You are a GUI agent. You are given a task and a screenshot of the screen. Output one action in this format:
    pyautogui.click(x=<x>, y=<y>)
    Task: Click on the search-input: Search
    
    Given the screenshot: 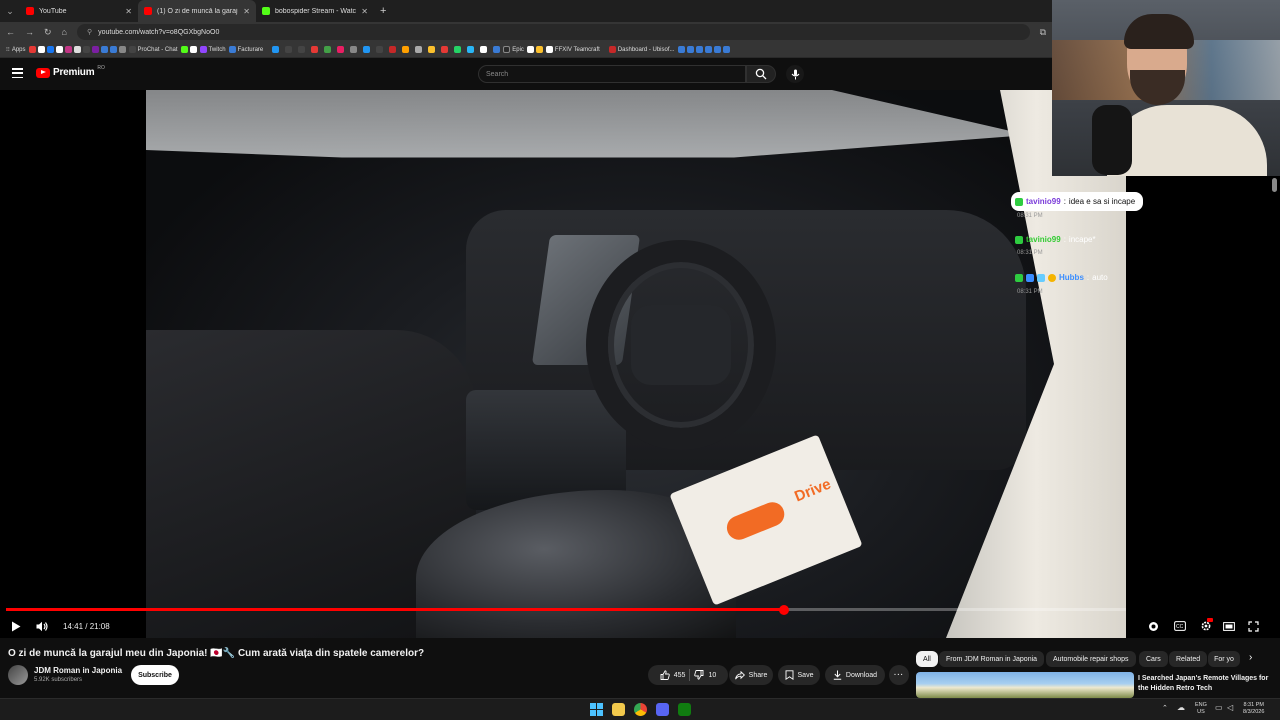 What is the action you would take?
    pyautogui.click(x=612, y=74)
    